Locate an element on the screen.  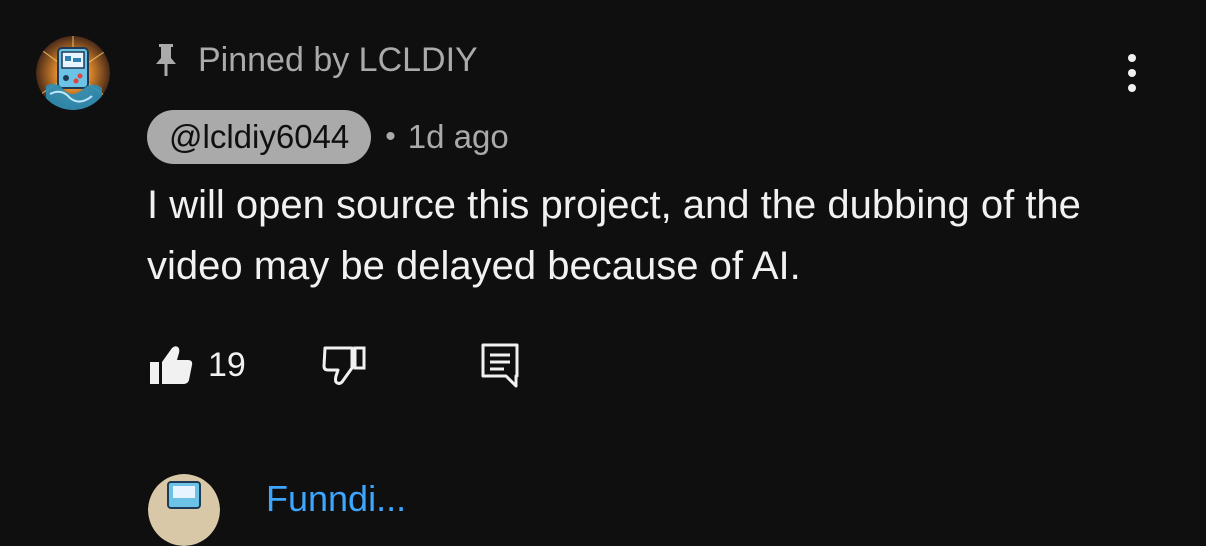
like-button: 19 is located at coordinates (197, 365).